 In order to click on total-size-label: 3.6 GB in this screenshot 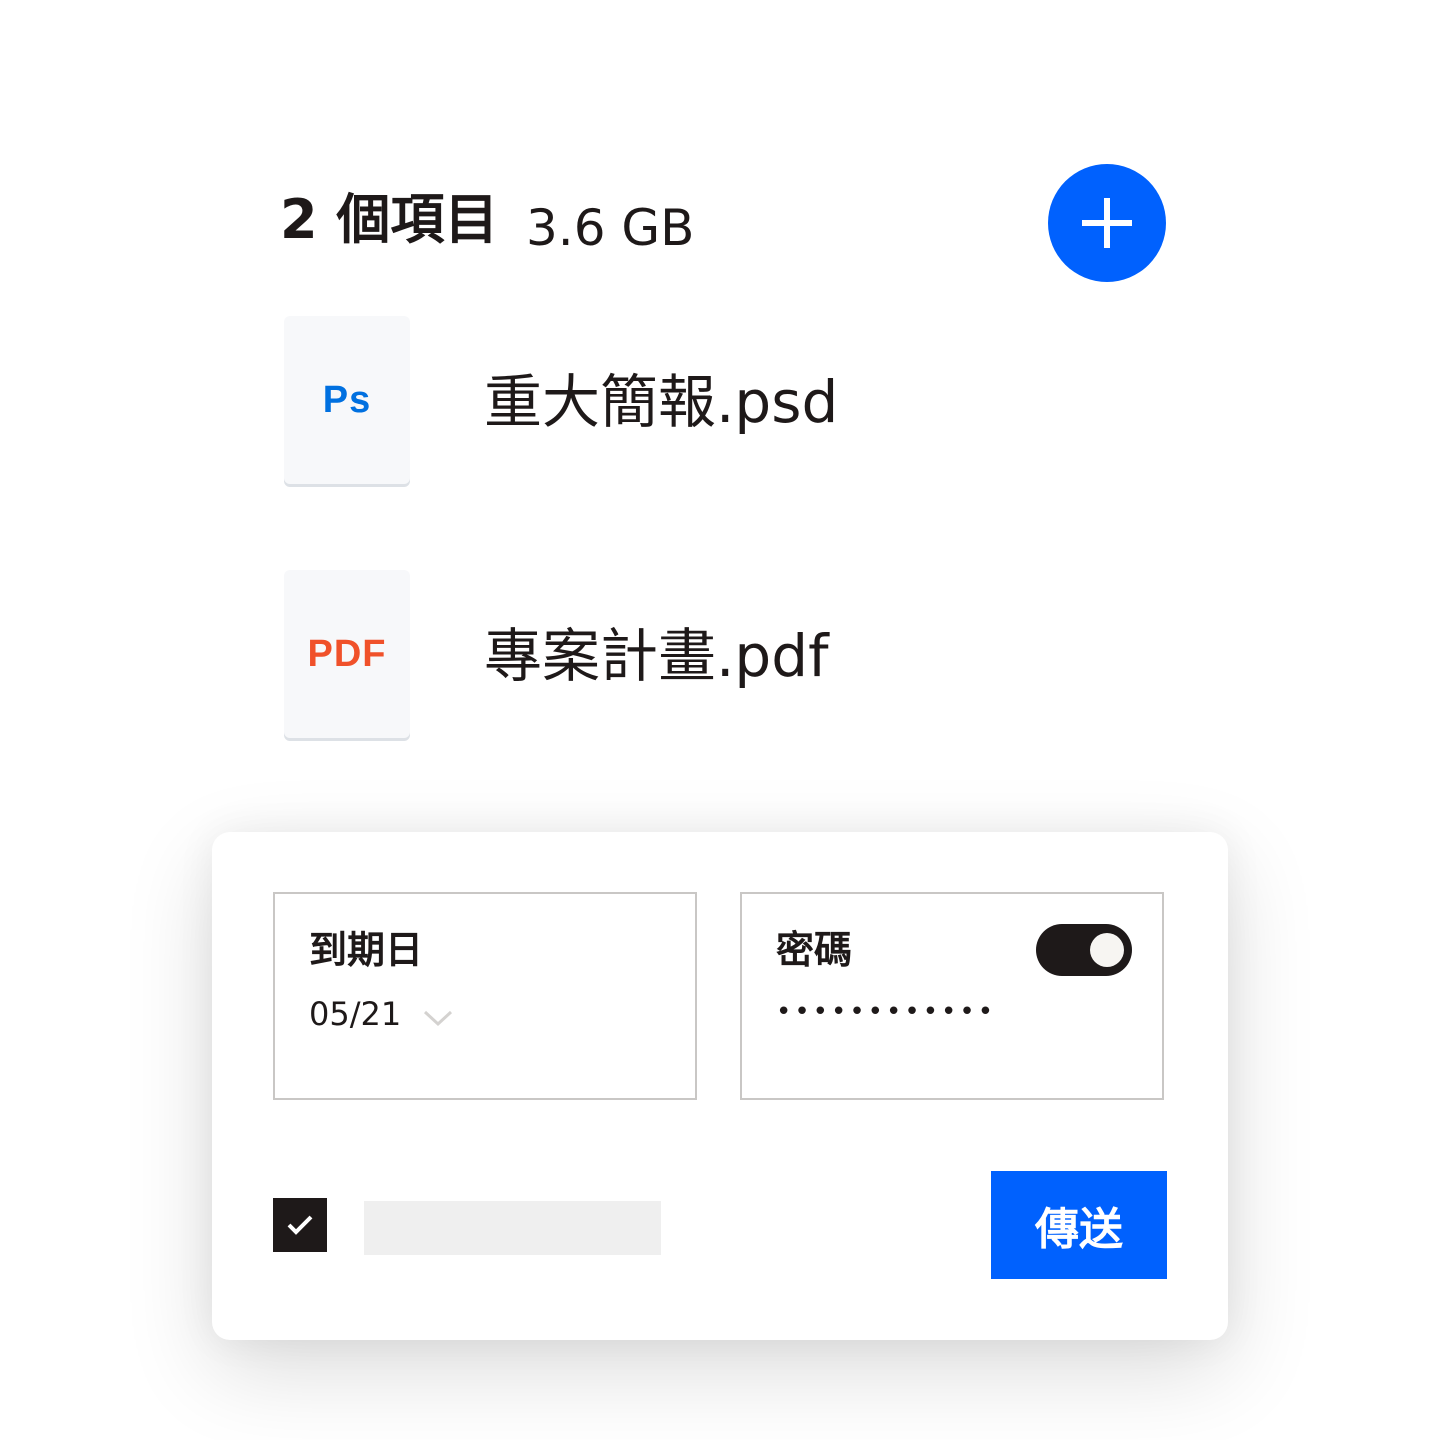, I will do `click(610, 228)`.